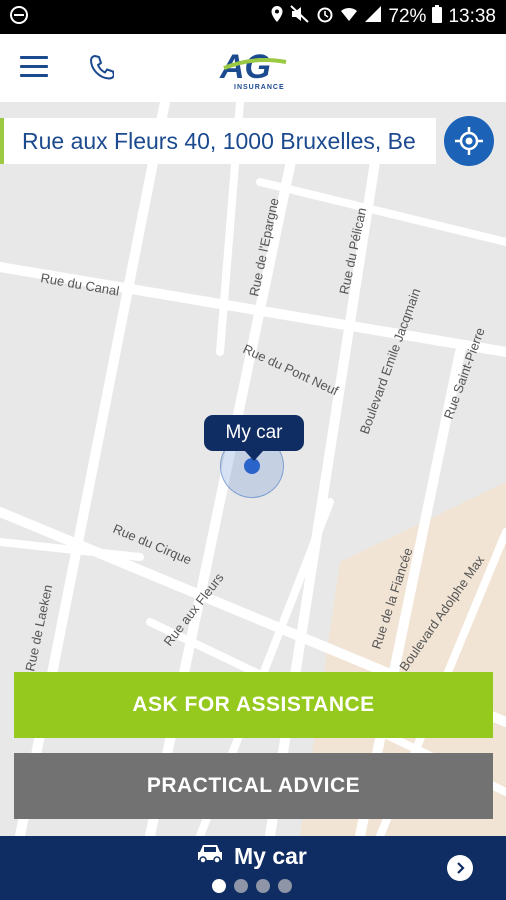 The width and height of the screenshot is (506, 900). I want to click on bottom-bar: My car, so click(253, 868).